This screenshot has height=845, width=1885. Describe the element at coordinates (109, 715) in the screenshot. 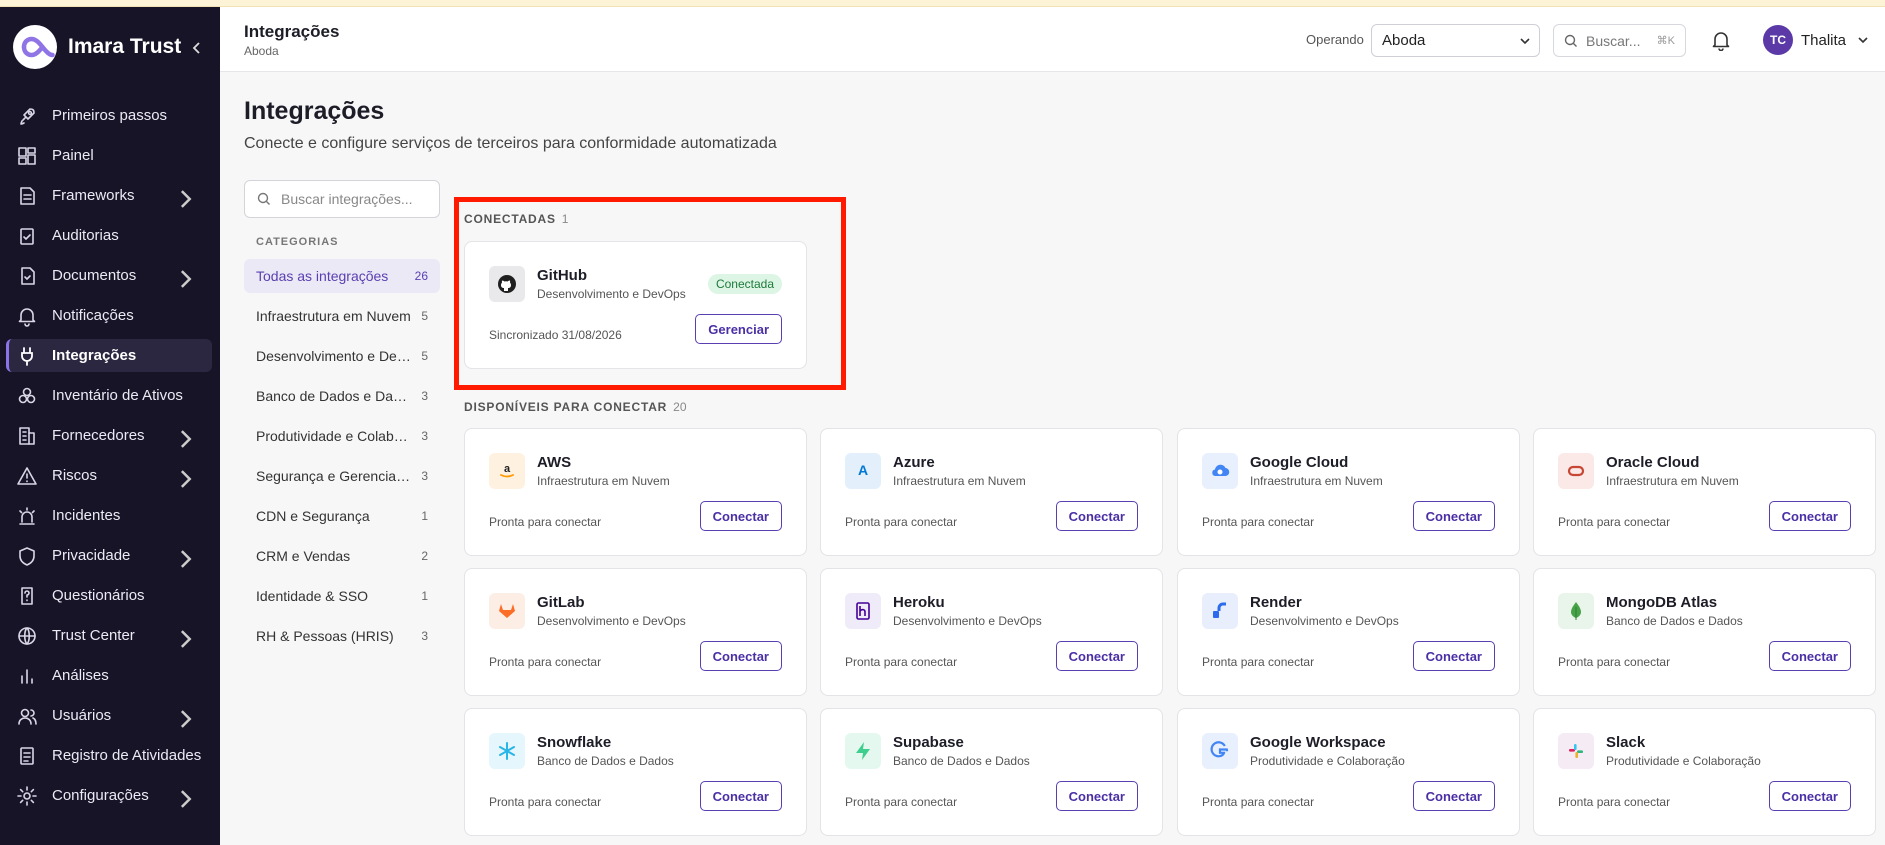

I see `sidebar-item-usuarios: Usuários` at that location.